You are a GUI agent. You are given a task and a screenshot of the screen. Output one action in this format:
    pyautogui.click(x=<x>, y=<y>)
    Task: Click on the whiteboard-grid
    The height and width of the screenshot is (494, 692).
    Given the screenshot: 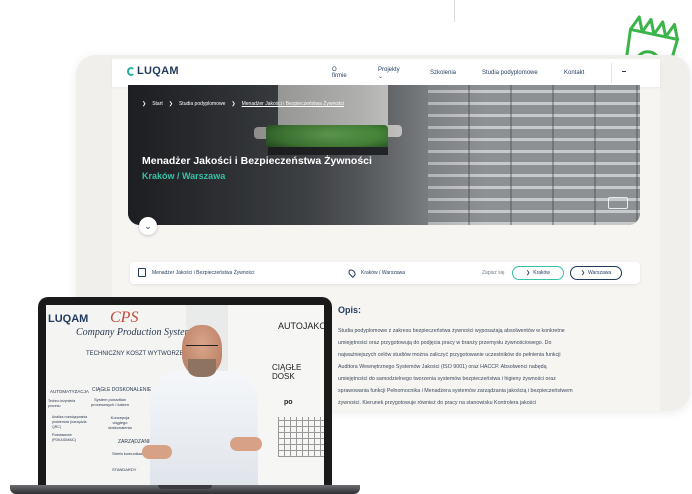 What is the action you would take?
    pyautogui.click(x=301, y=437)
    